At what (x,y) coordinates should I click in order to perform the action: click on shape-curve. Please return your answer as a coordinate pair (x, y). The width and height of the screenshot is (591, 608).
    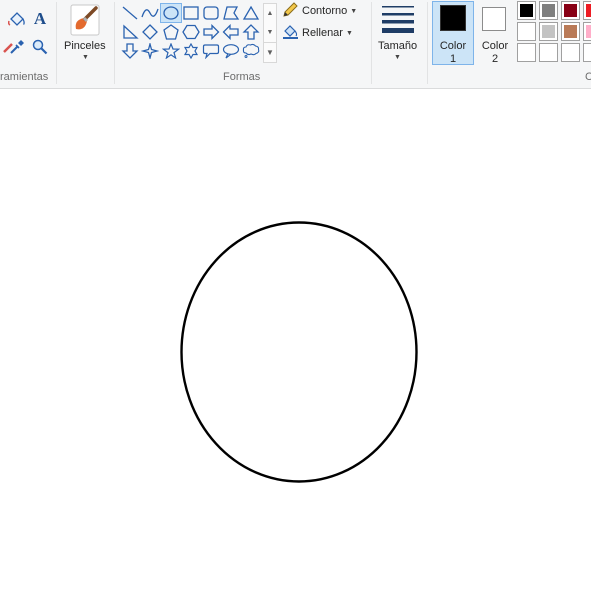
    Looking at the image, I should click on (150, 13).